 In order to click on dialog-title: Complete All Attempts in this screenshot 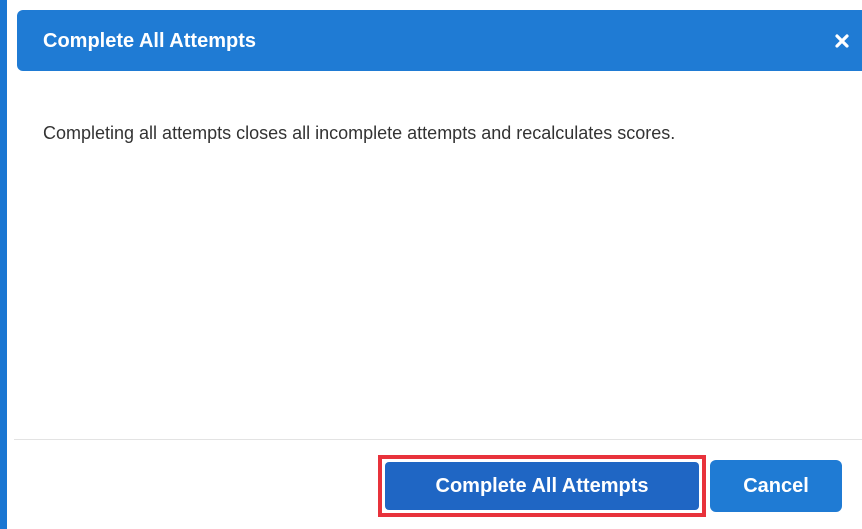, I will do `click(149, 41)`.